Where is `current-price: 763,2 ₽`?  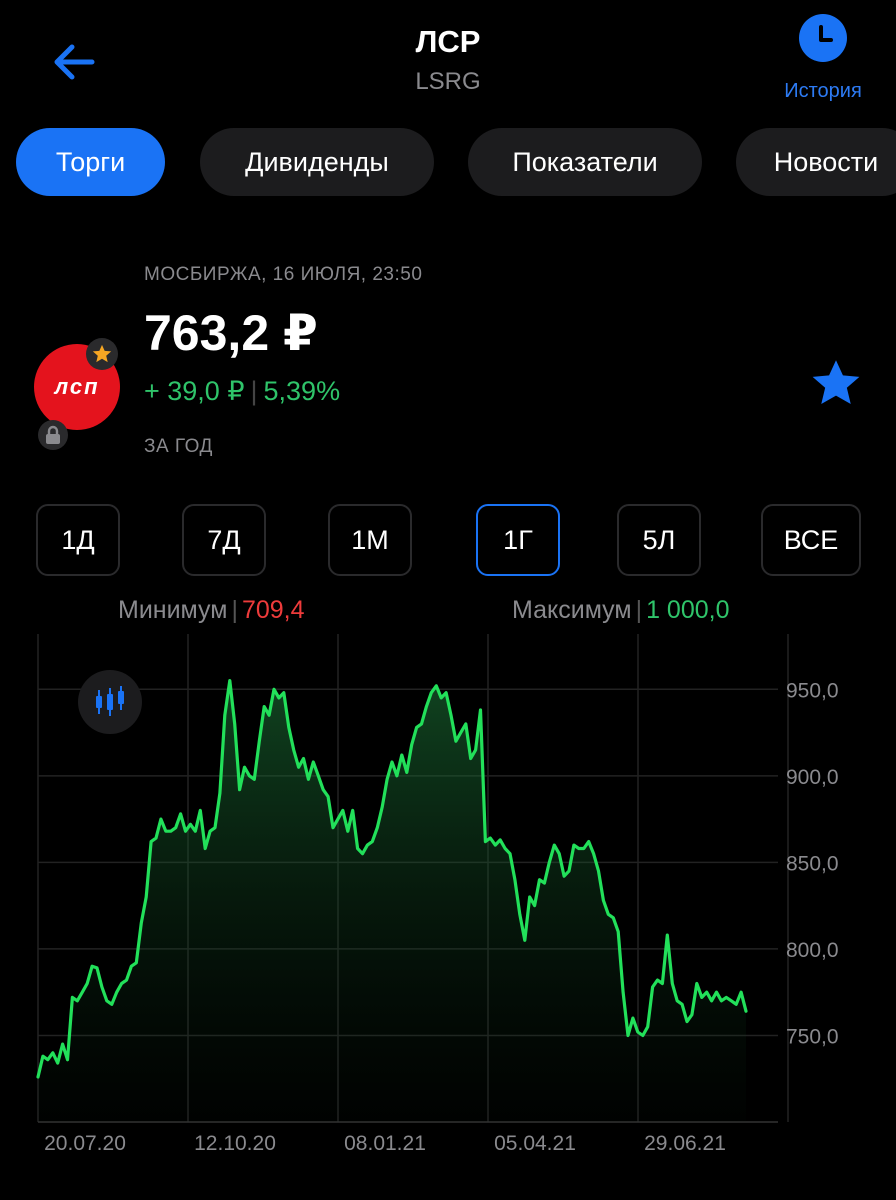 current-price: 763,2 ₽ is located at coordinates (231, 333).